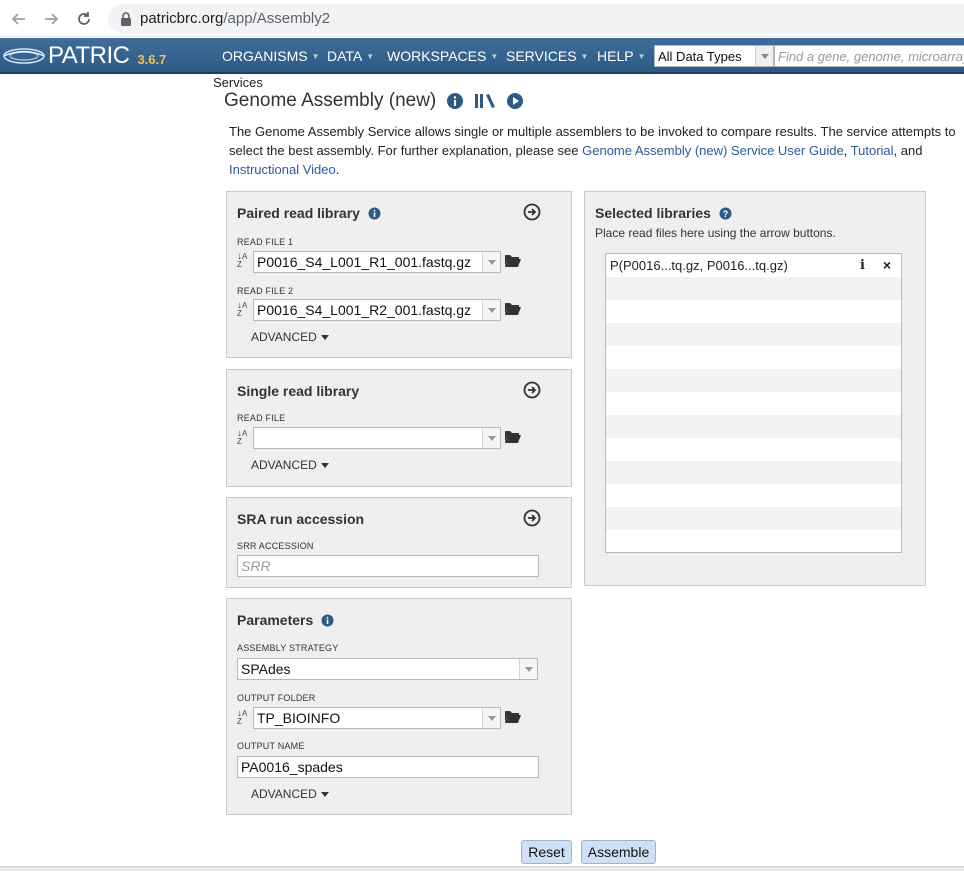  Describe the element at coordinates (653, 213) in the screenshot. I see `panel-title-text: Selected libraries` at that location.